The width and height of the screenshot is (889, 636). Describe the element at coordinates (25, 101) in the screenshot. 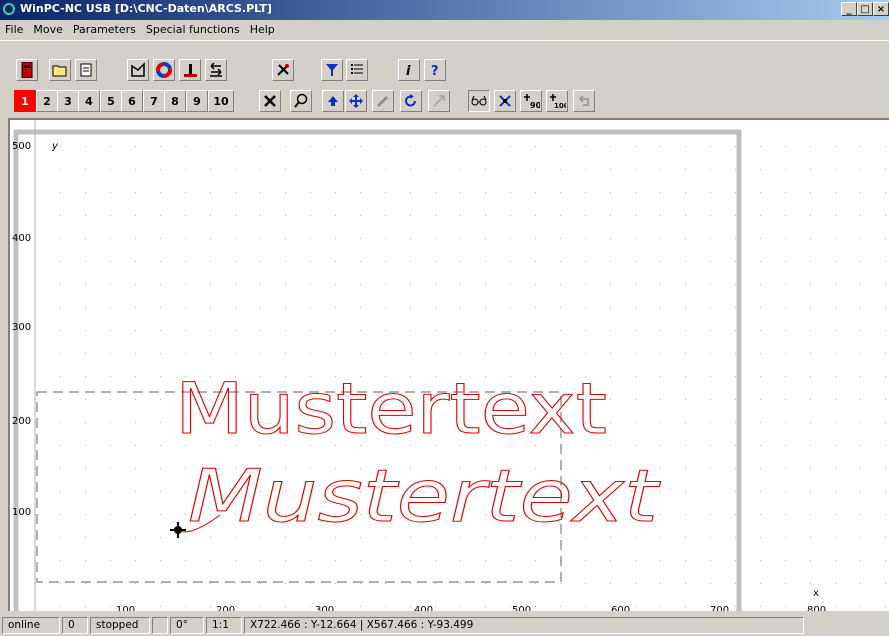

I see `tool-number-1: 1` at that location.